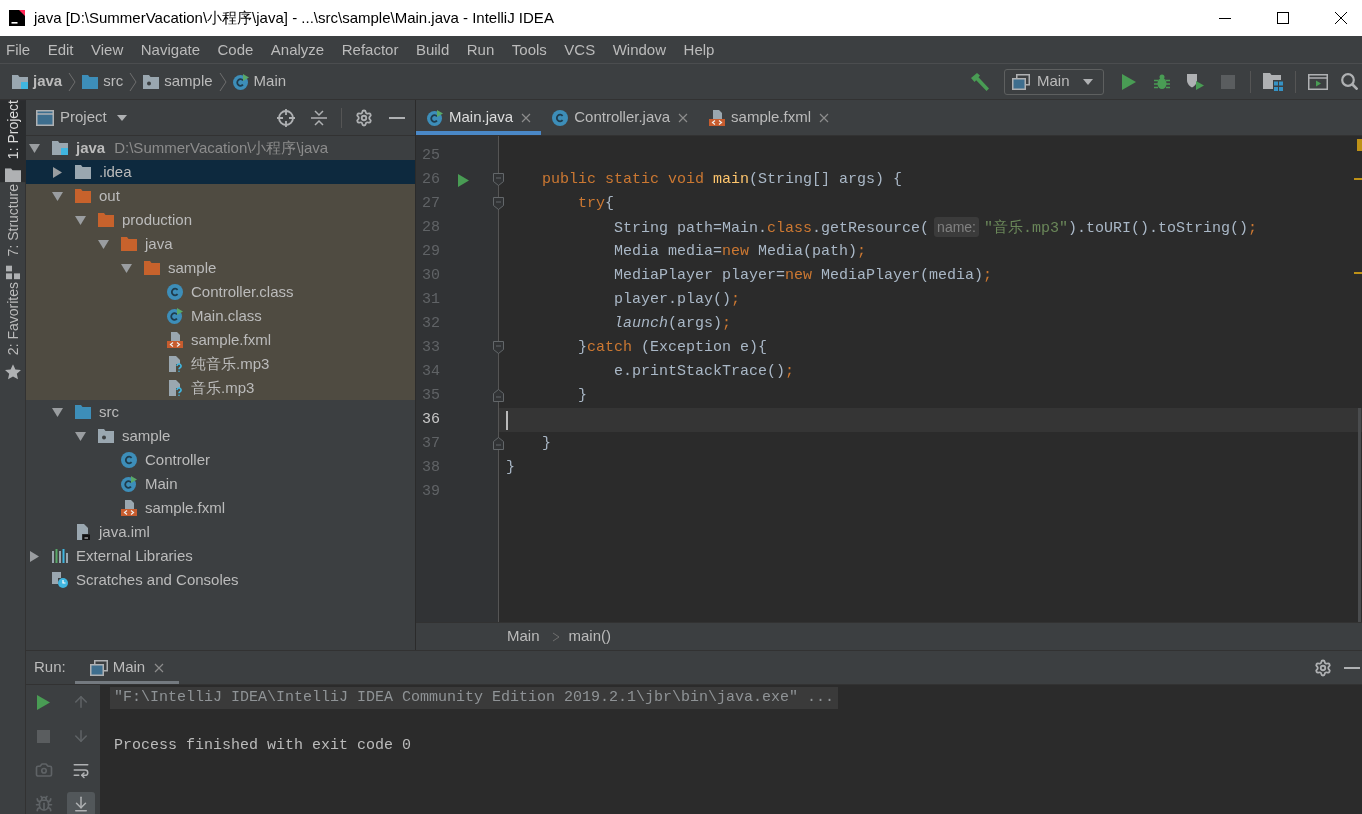 The height and width of the screenshot is (814, 1362). I want to click on file-clock-icon, so click(60, 580).